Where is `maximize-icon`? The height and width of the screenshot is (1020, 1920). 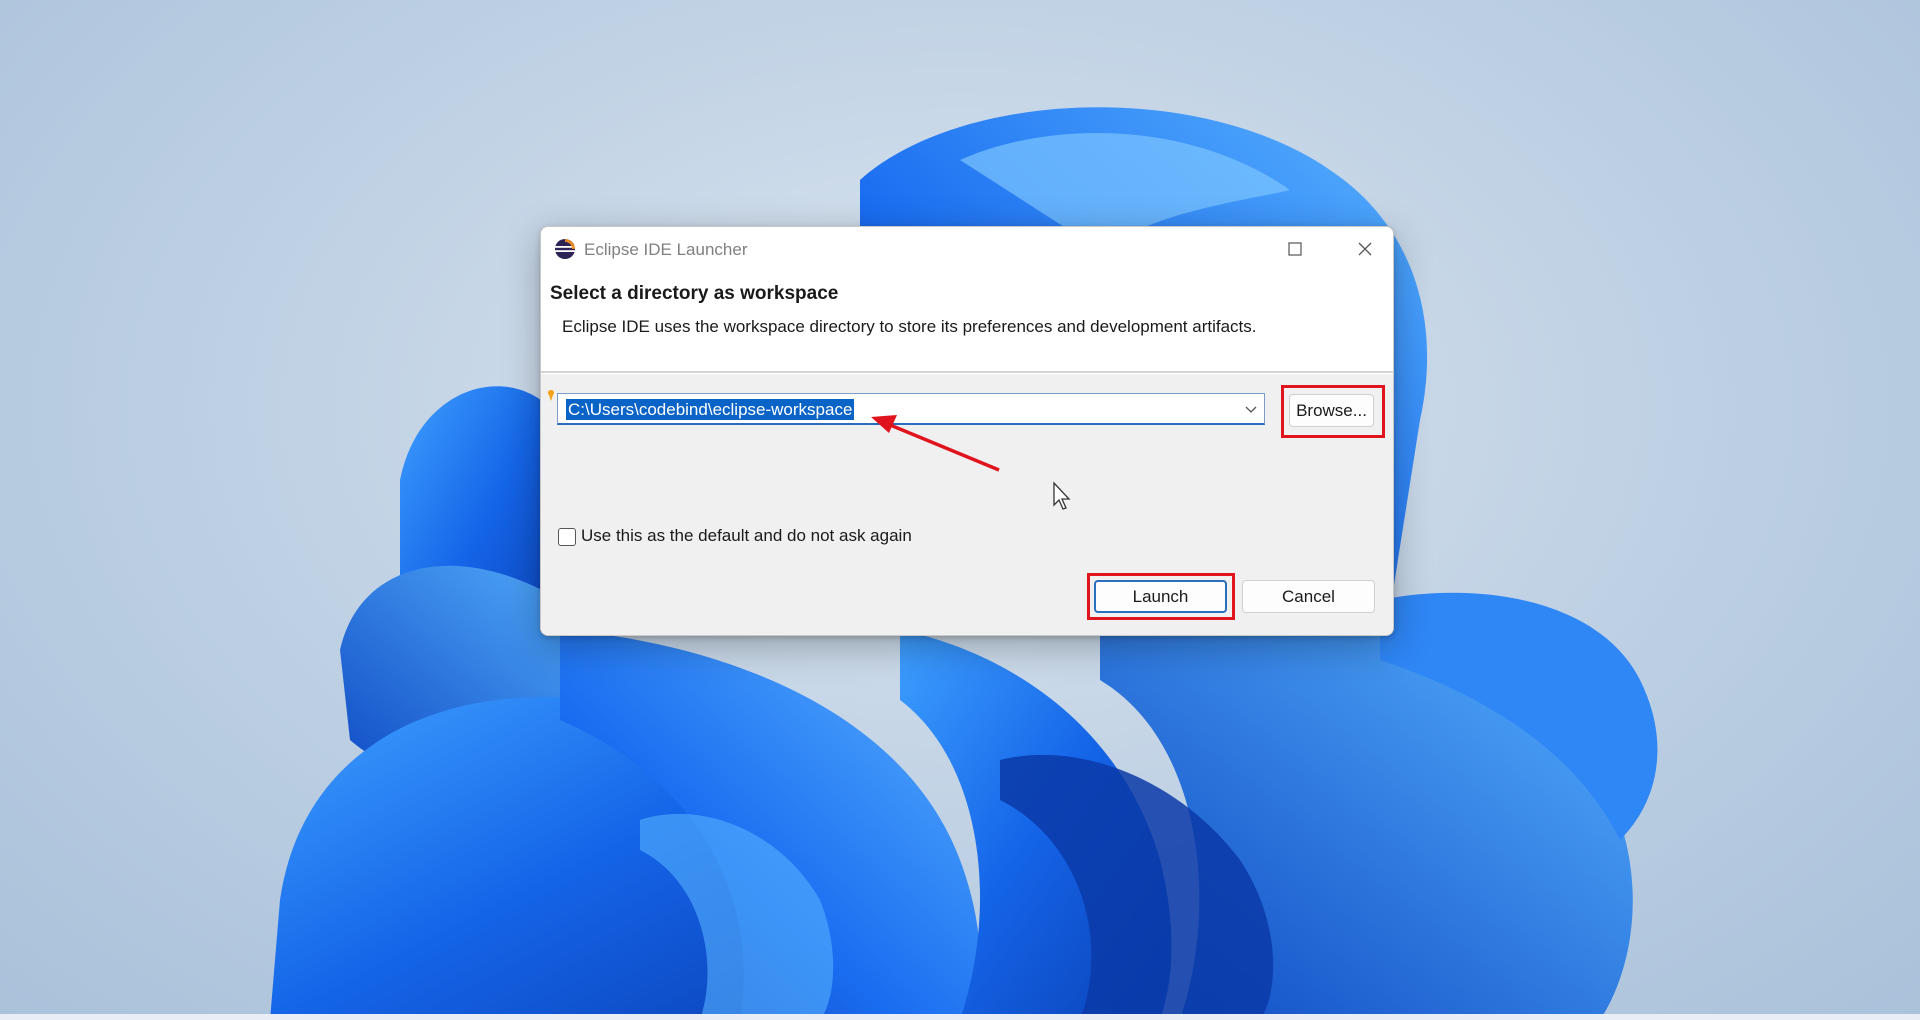
maximize-icon is located at coordinates (1295, 249).